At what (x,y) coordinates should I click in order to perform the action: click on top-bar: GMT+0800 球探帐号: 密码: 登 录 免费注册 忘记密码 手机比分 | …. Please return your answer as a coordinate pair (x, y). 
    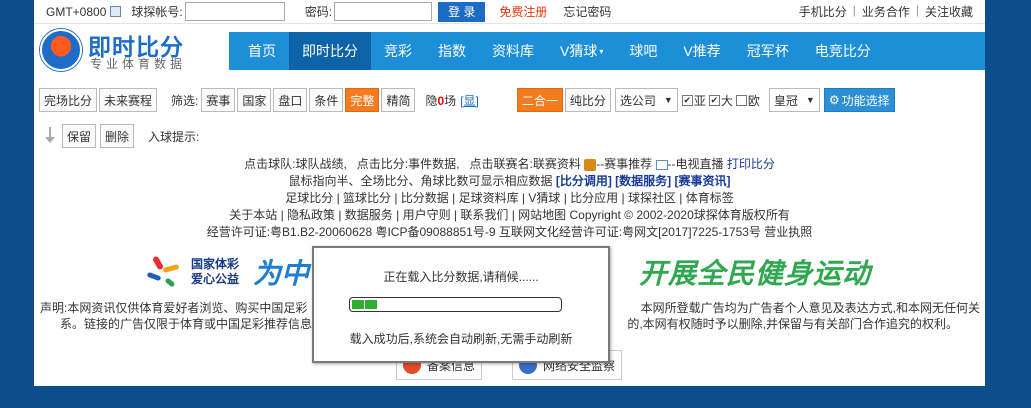
    Looking at the image, I should click on (509, 12).